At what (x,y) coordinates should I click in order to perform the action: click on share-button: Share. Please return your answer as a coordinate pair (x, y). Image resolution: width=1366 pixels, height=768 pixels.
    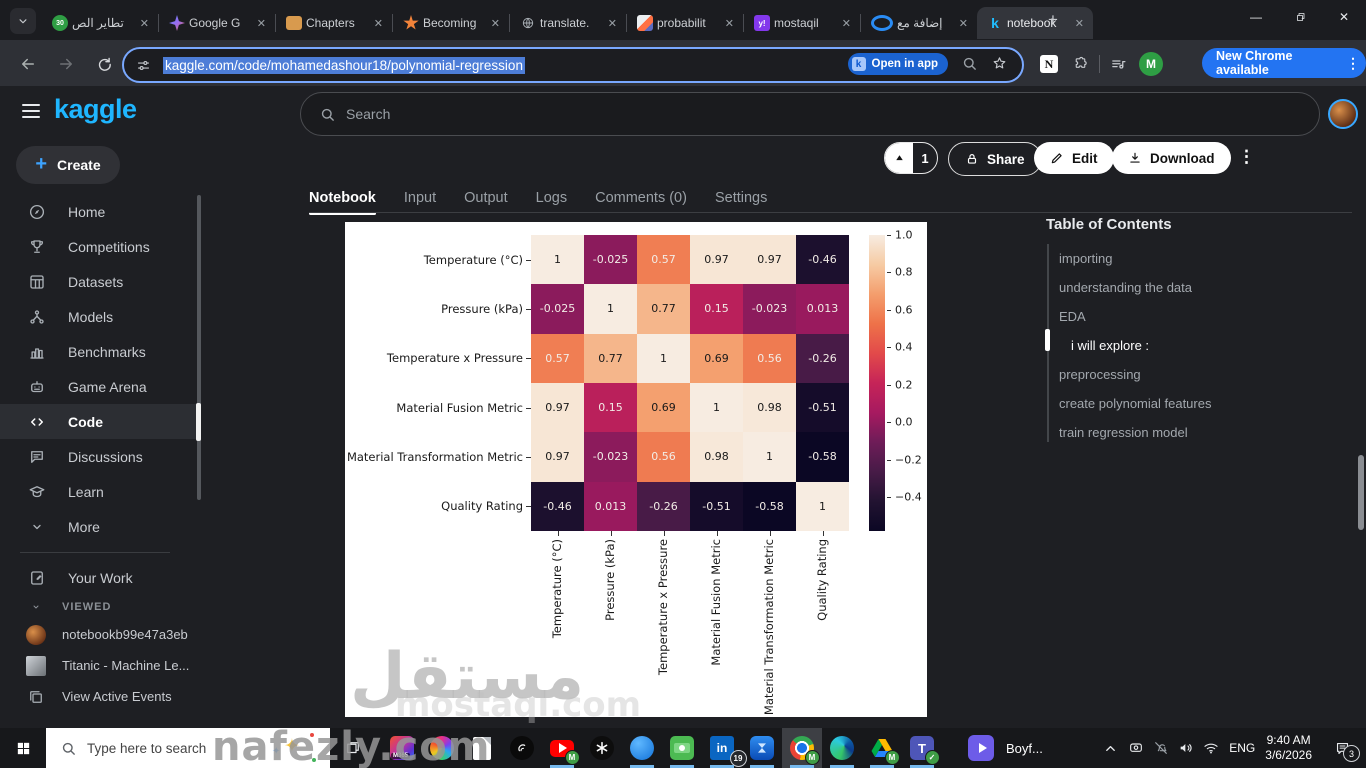
    Looking at the image, I should click on (995, 159).